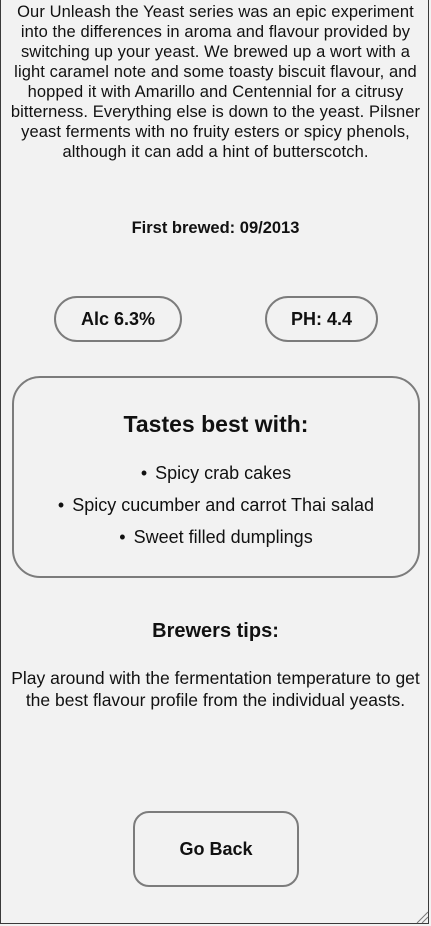 Image resolution: width=431 pixels, height=926 pixels. Describe the element at coordinates (321, 319) in the screenshot. I see `ph-badge: PH: 4.4` at that location.